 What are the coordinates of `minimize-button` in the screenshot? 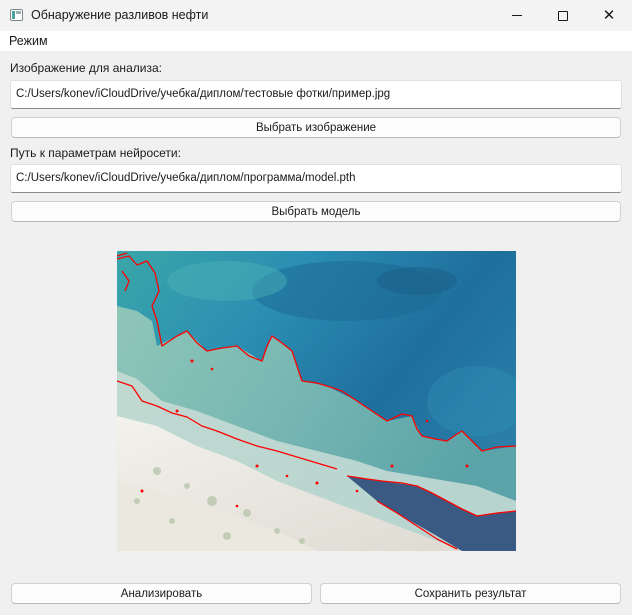 It's located at (517, 15).